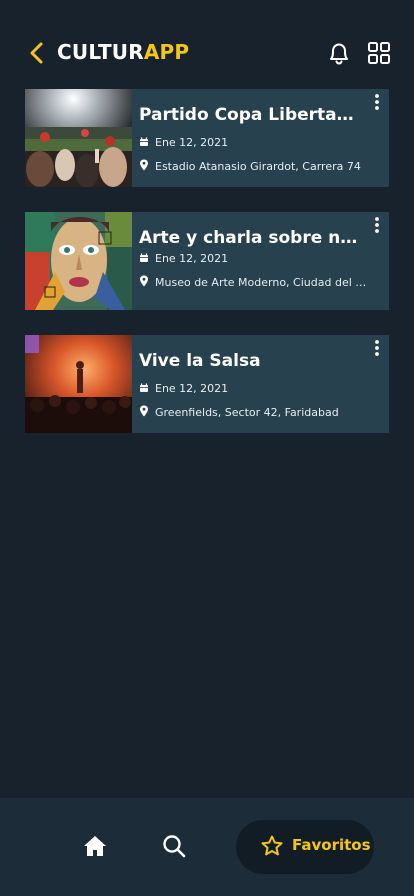 This screenshot has height=896, width=414. I want to click on bell-icon, so click(339, 53).